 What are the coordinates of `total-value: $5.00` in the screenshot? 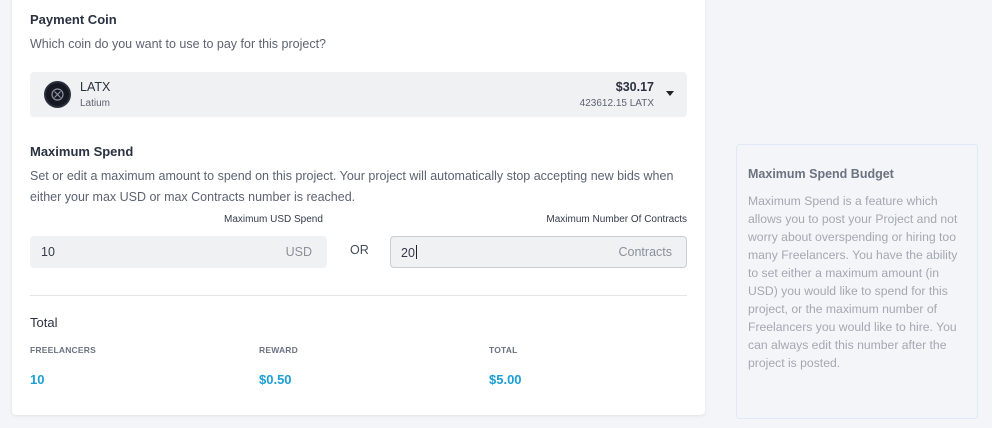 It's located at (505, 379).